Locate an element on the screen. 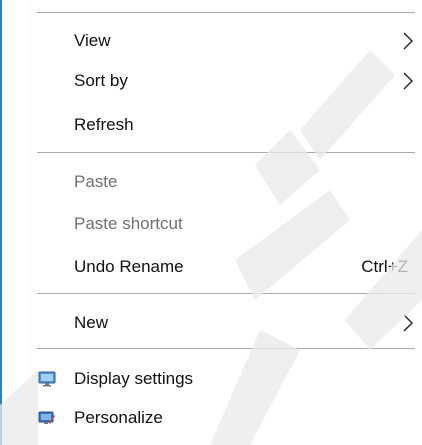 Image resolution: width=422 pixels, height=445 pixels. menu-item-label: Personalize is located at coordinates (118, 417).